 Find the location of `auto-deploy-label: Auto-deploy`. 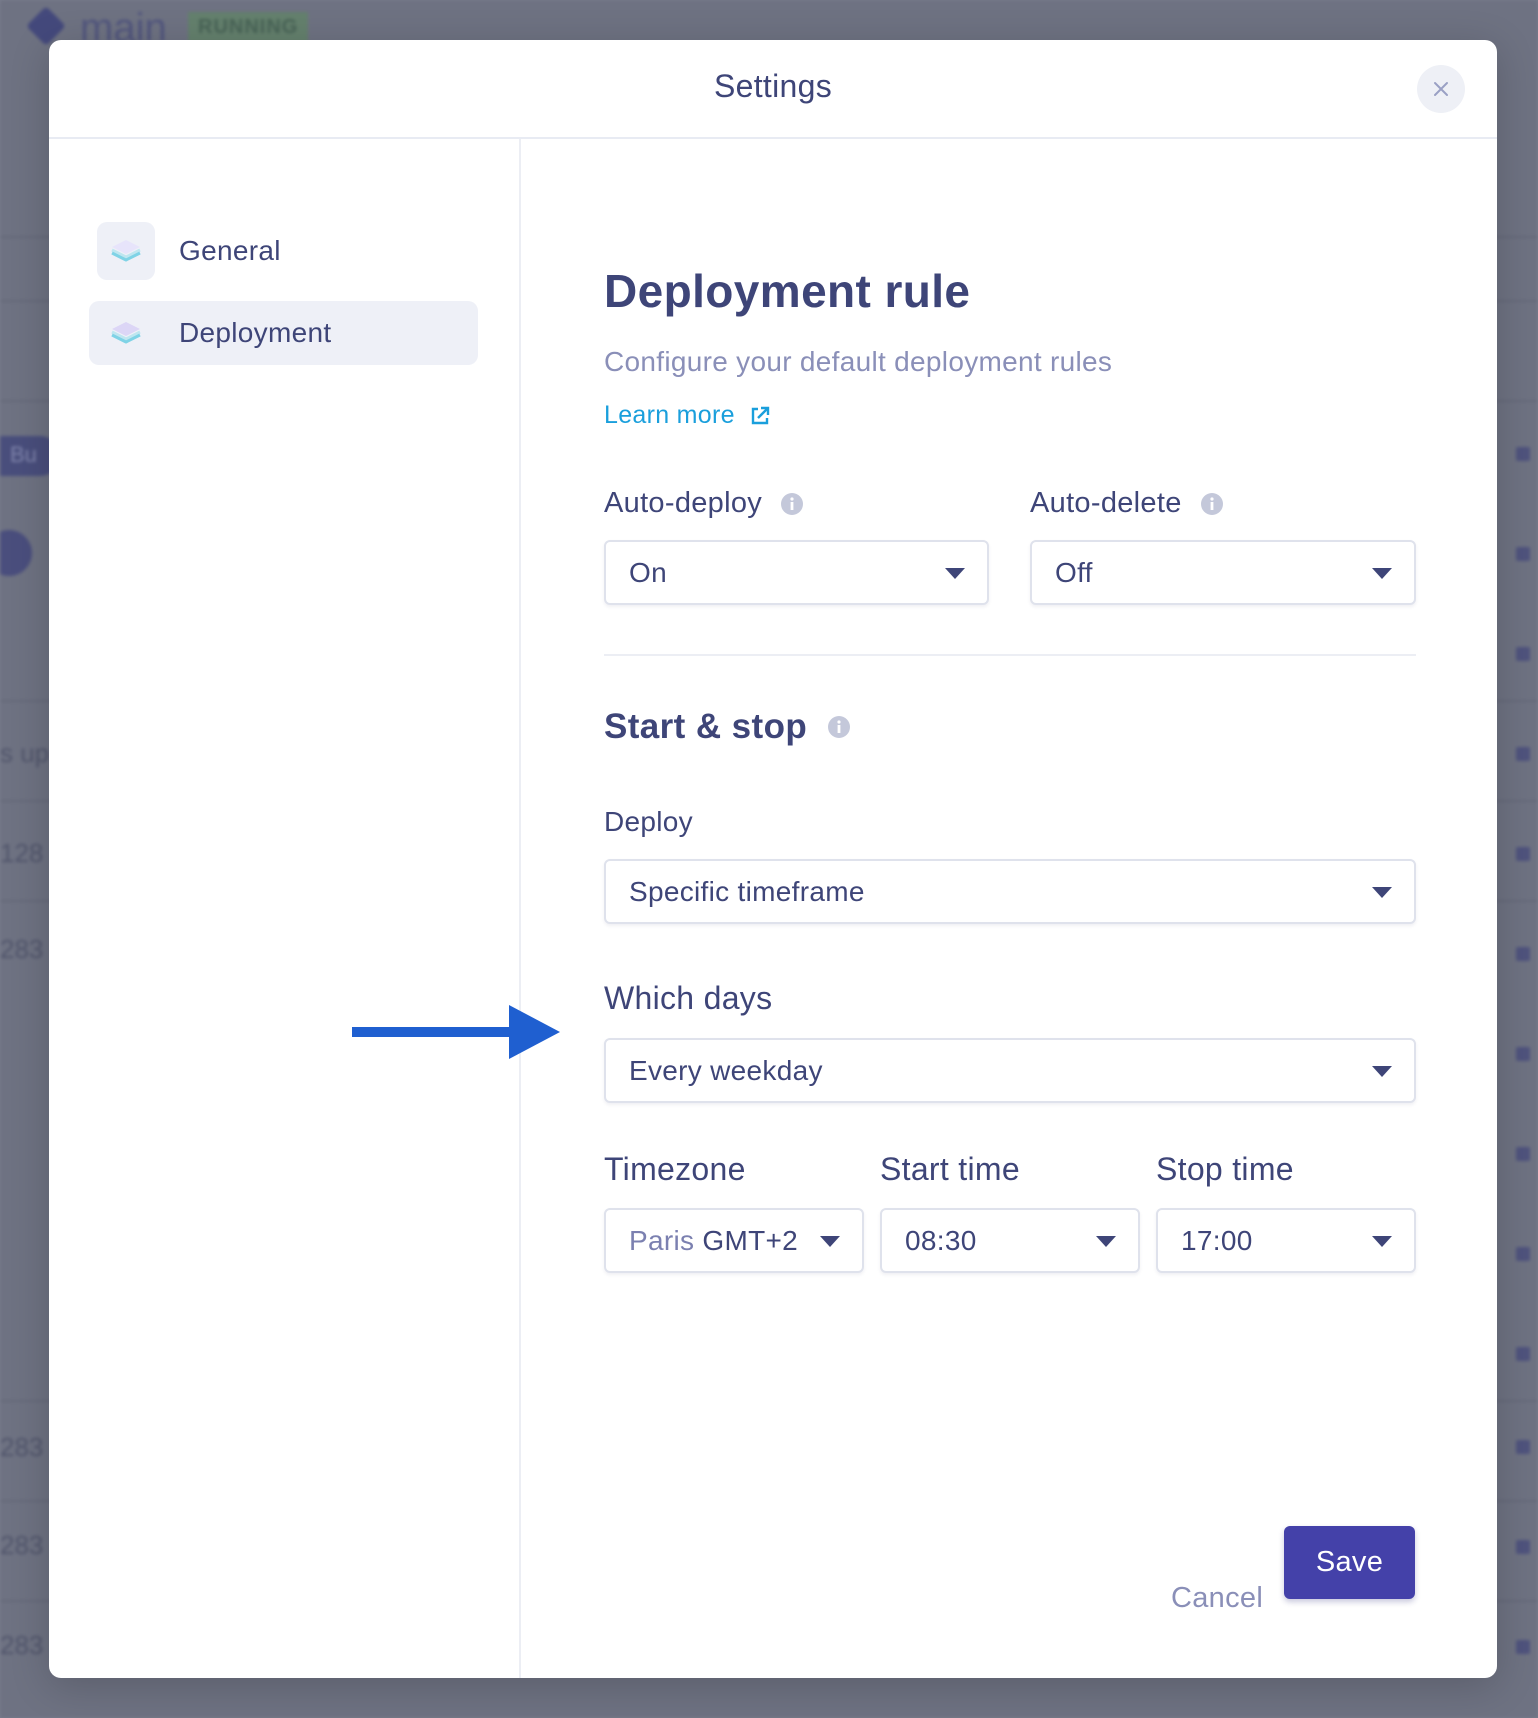

auto-deploy-label: Auto-deploy is located at coordinates (704, 503).